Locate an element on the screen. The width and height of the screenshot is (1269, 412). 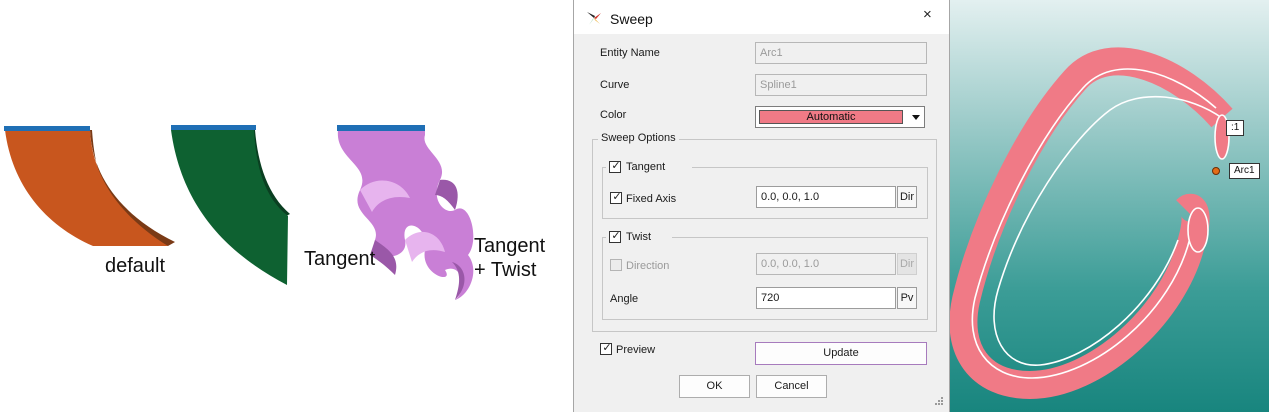
dialog-title: Sweep is located at coordinates (631, 19).